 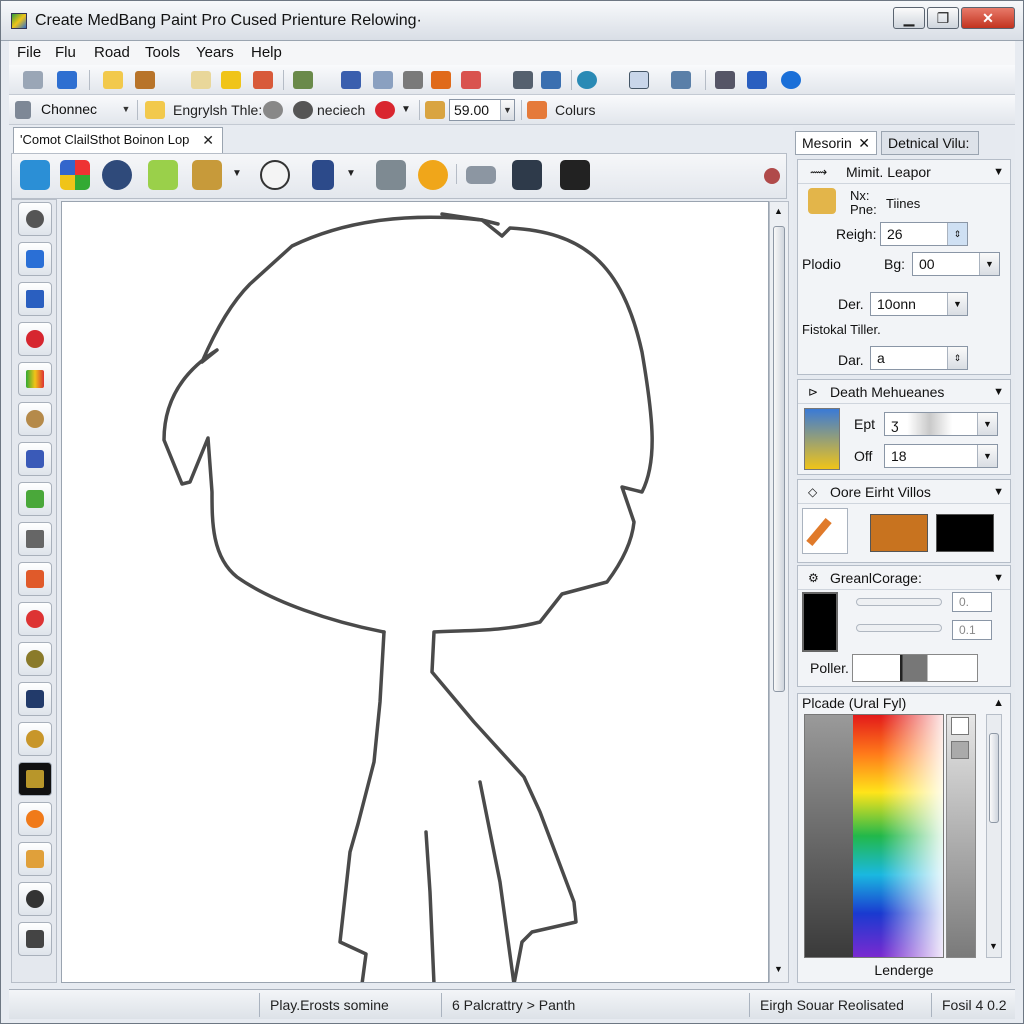 I want to click on gear-icon, so click(x=725, y=80).